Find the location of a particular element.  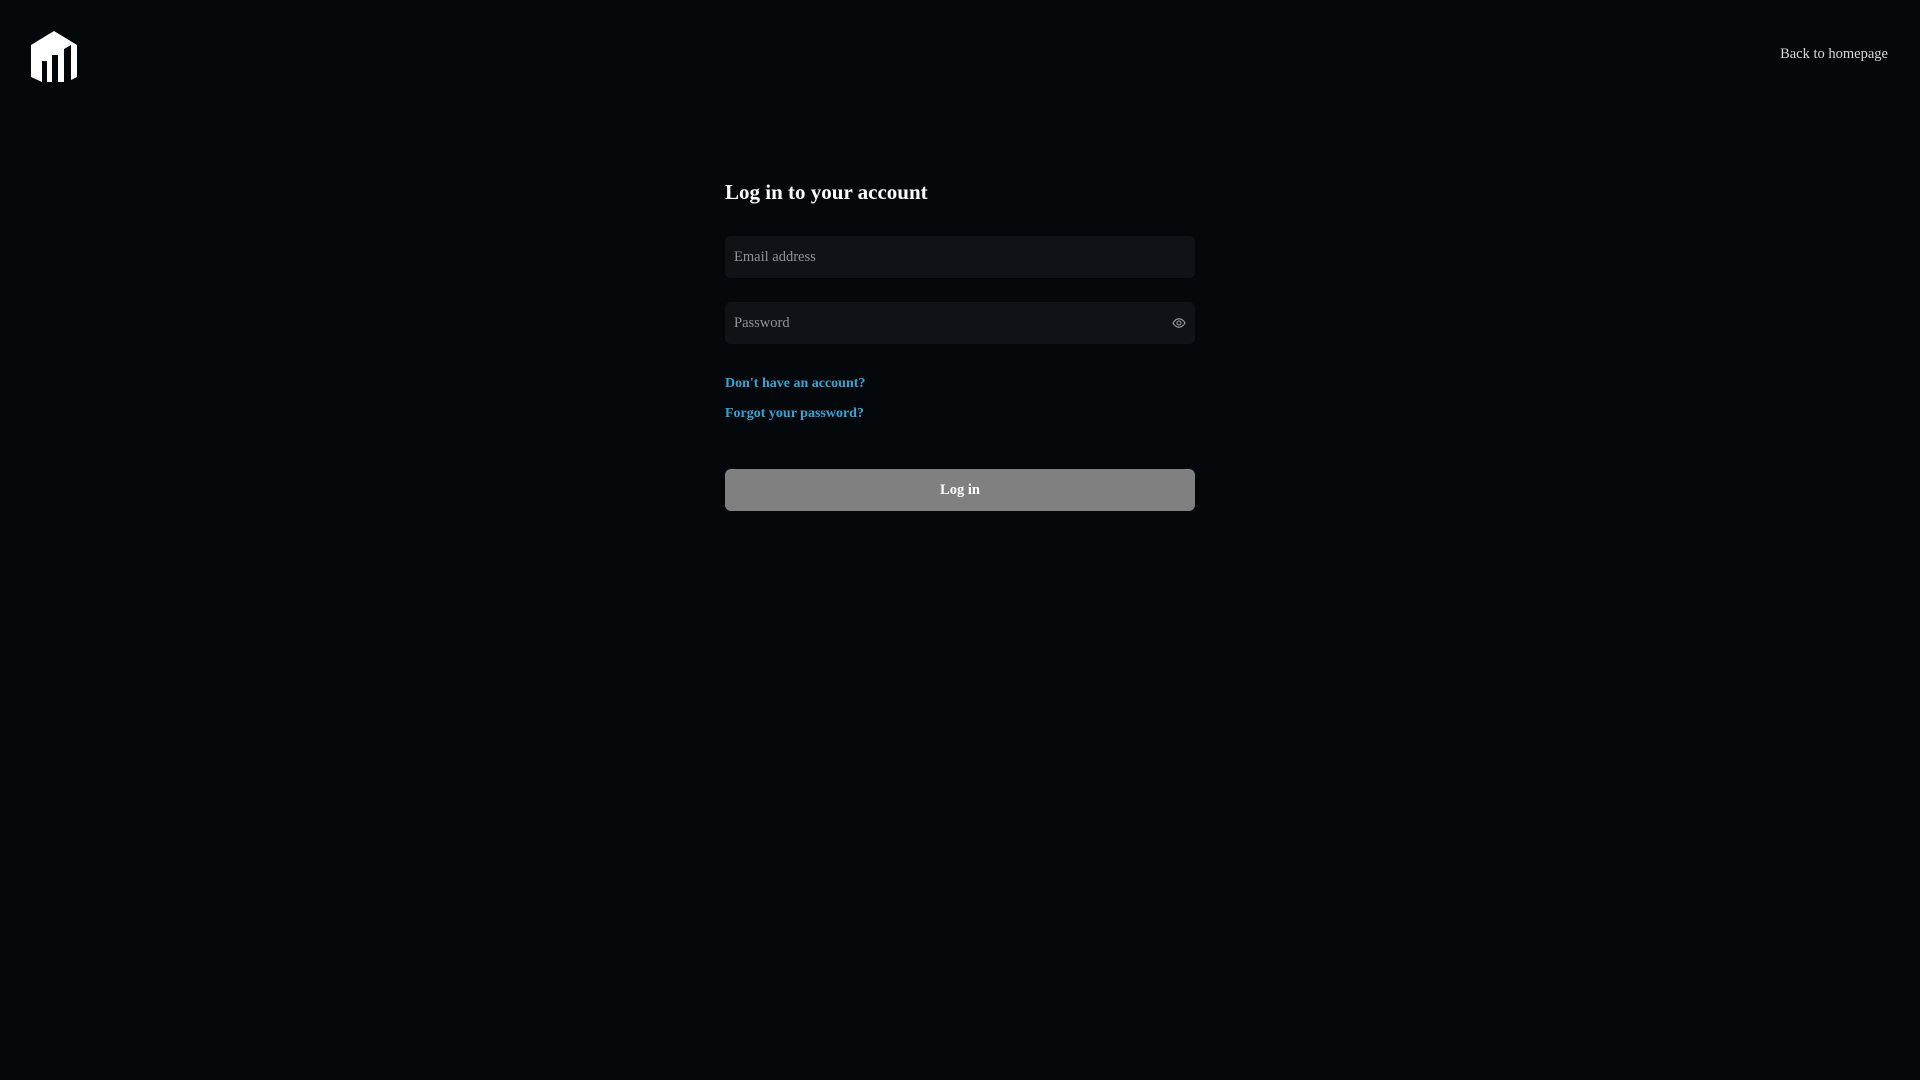

eye-icon is located at coordinates (1179, 323).